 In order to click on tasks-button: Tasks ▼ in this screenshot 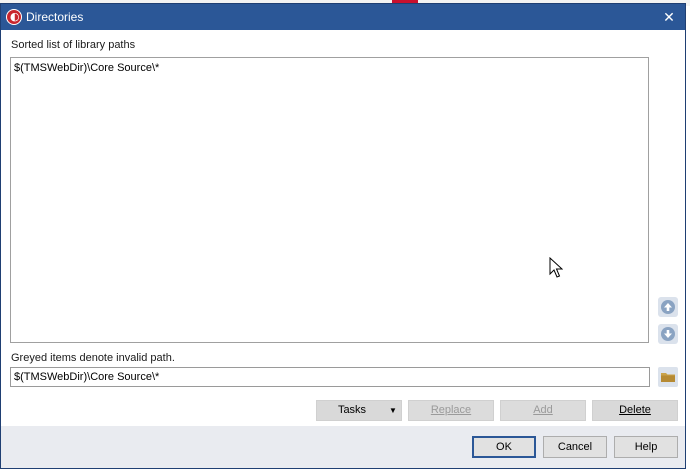, I will do `click(359, 410)`.